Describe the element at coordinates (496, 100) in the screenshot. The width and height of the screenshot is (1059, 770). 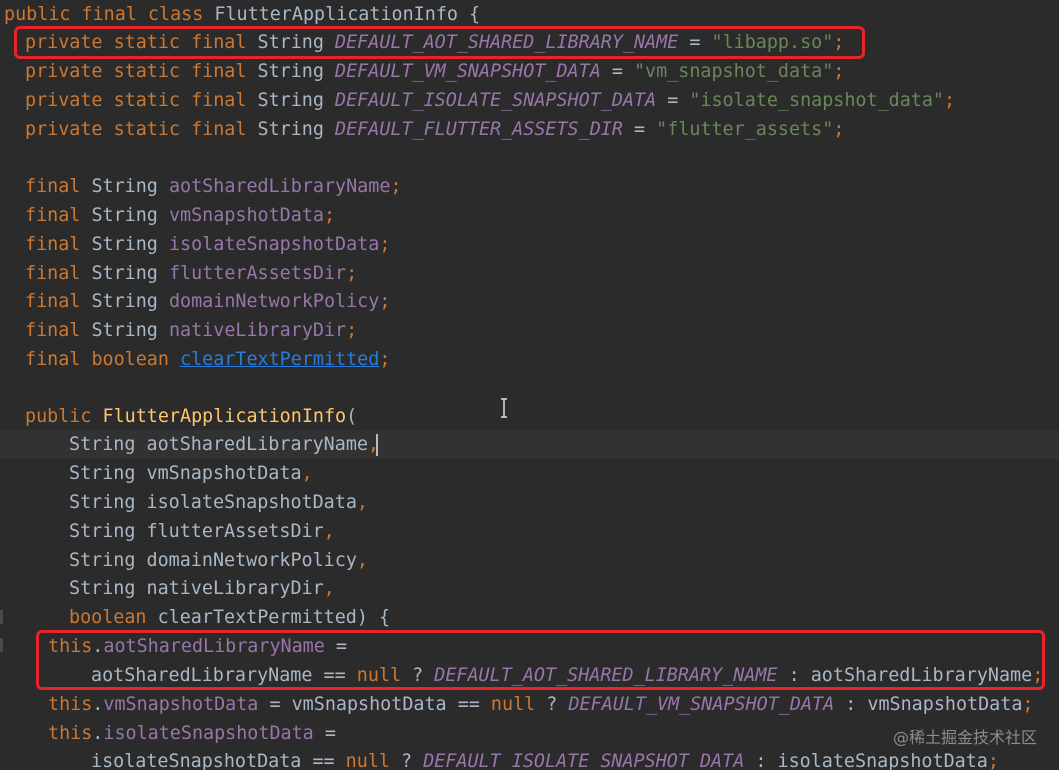
I see `constant-name-token: DEFAULT_ISOLATE_SNAPSHOT_DATA` at that location.